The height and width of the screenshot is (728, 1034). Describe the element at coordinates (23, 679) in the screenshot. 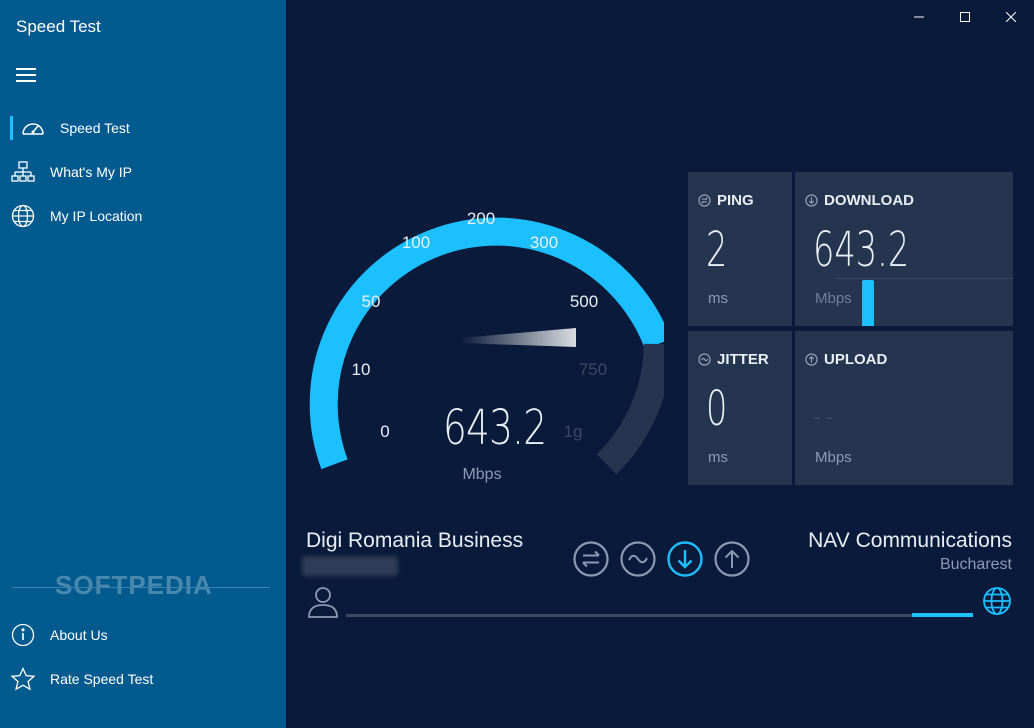

I see `star-icon` at that location.